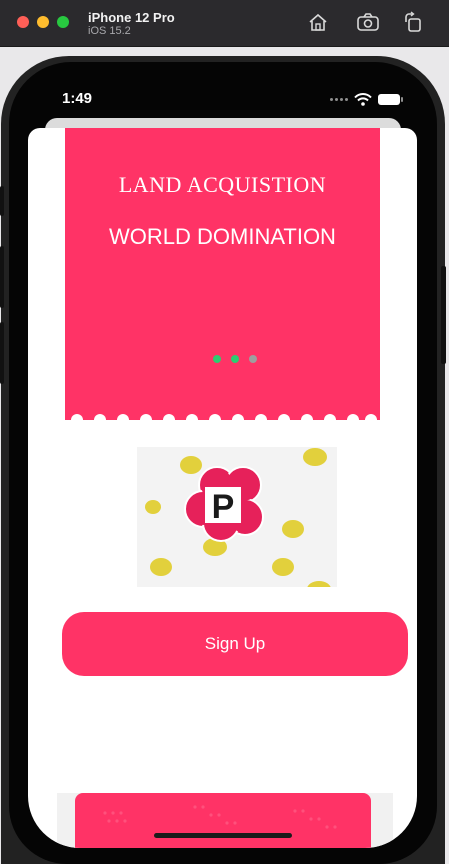  I want to click on logo-letter: P, so click(223, 507).